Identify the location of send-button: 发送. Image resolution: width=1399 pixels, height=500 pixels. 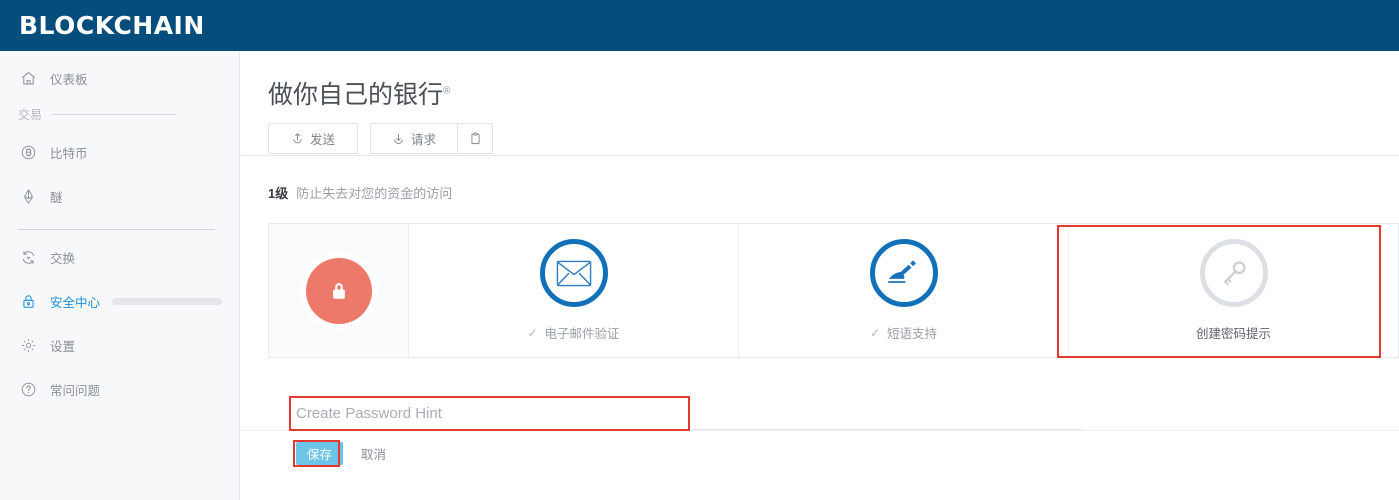
(313, 138).